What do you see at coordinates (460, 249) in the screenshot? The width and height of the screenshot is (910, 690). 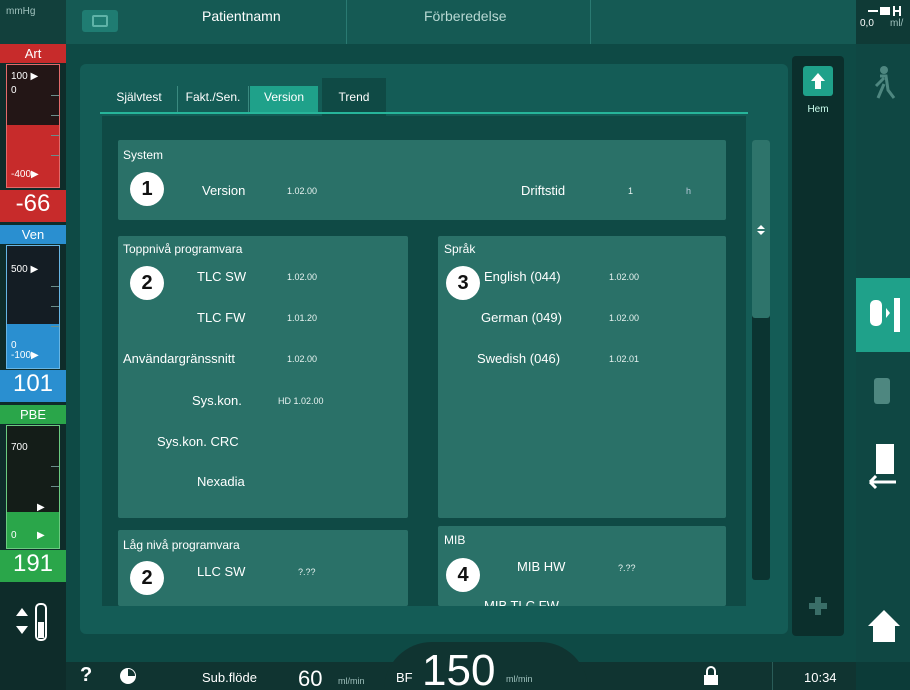 I see `language-header: Språk` at bounding box center [460, 249].